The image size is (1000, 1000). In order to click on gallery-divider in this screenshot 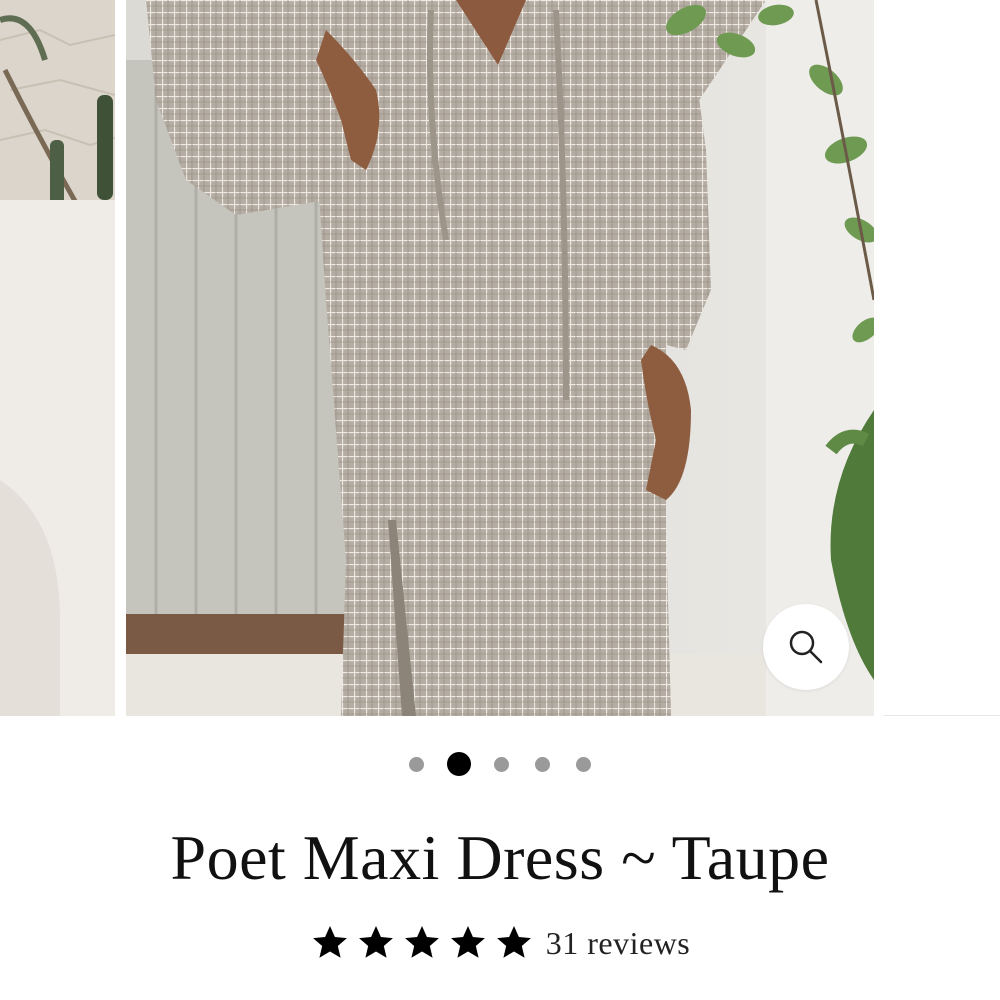, I will do `click(942, 715)`.